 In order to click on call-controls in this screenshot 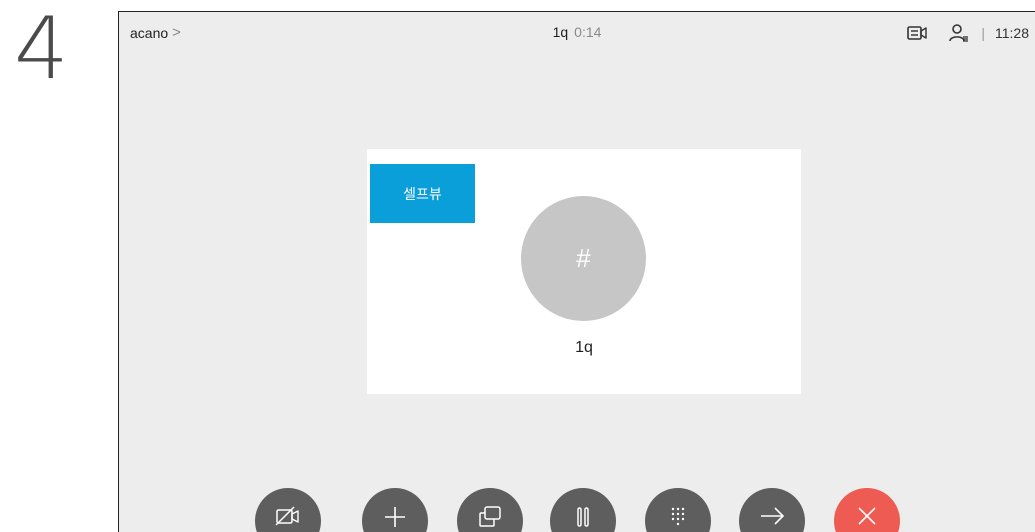, I will do `click(577, 510)`.